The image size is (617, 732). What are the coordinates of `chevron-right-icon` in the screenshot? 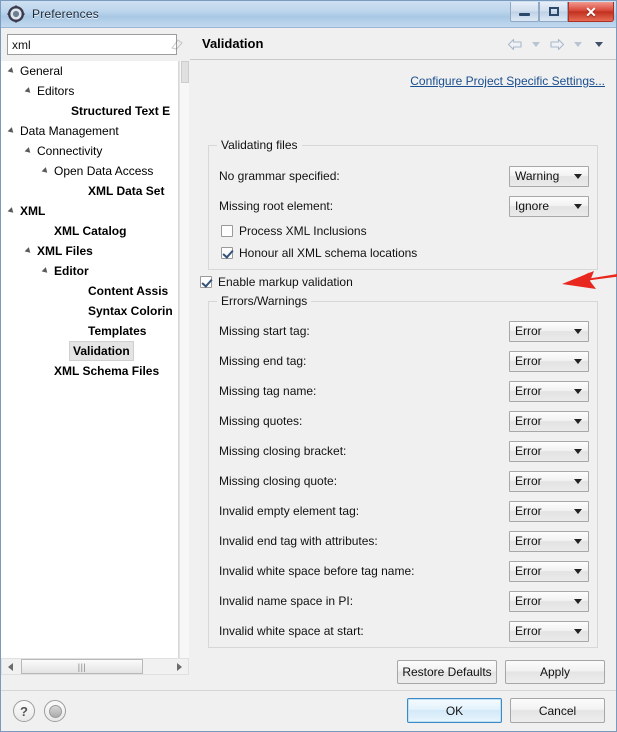 It's located at (179, 666).